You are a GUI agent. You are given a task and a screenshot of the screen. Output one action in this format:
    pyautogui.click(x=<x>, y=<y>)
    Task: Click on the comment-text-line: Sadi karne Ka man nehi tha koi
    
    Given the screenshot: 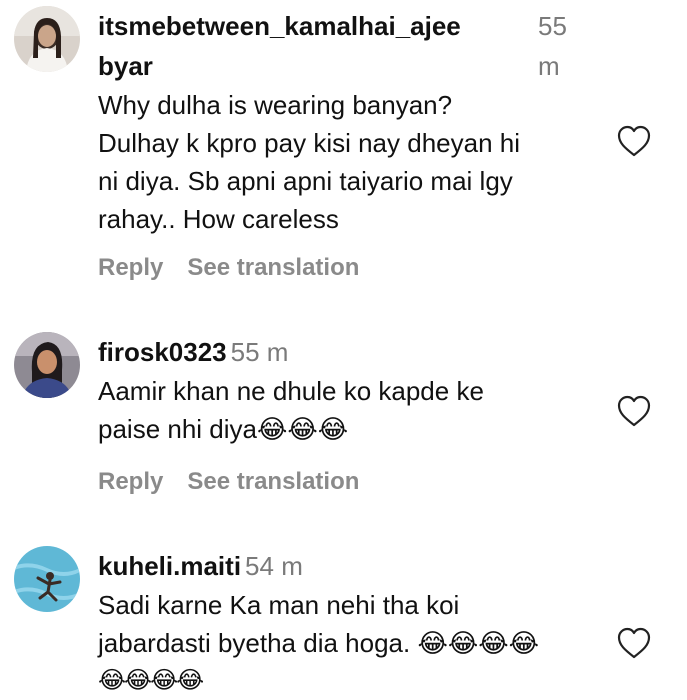 What is the action you would take?
    pyautogui.click(x=279, y=605)
    